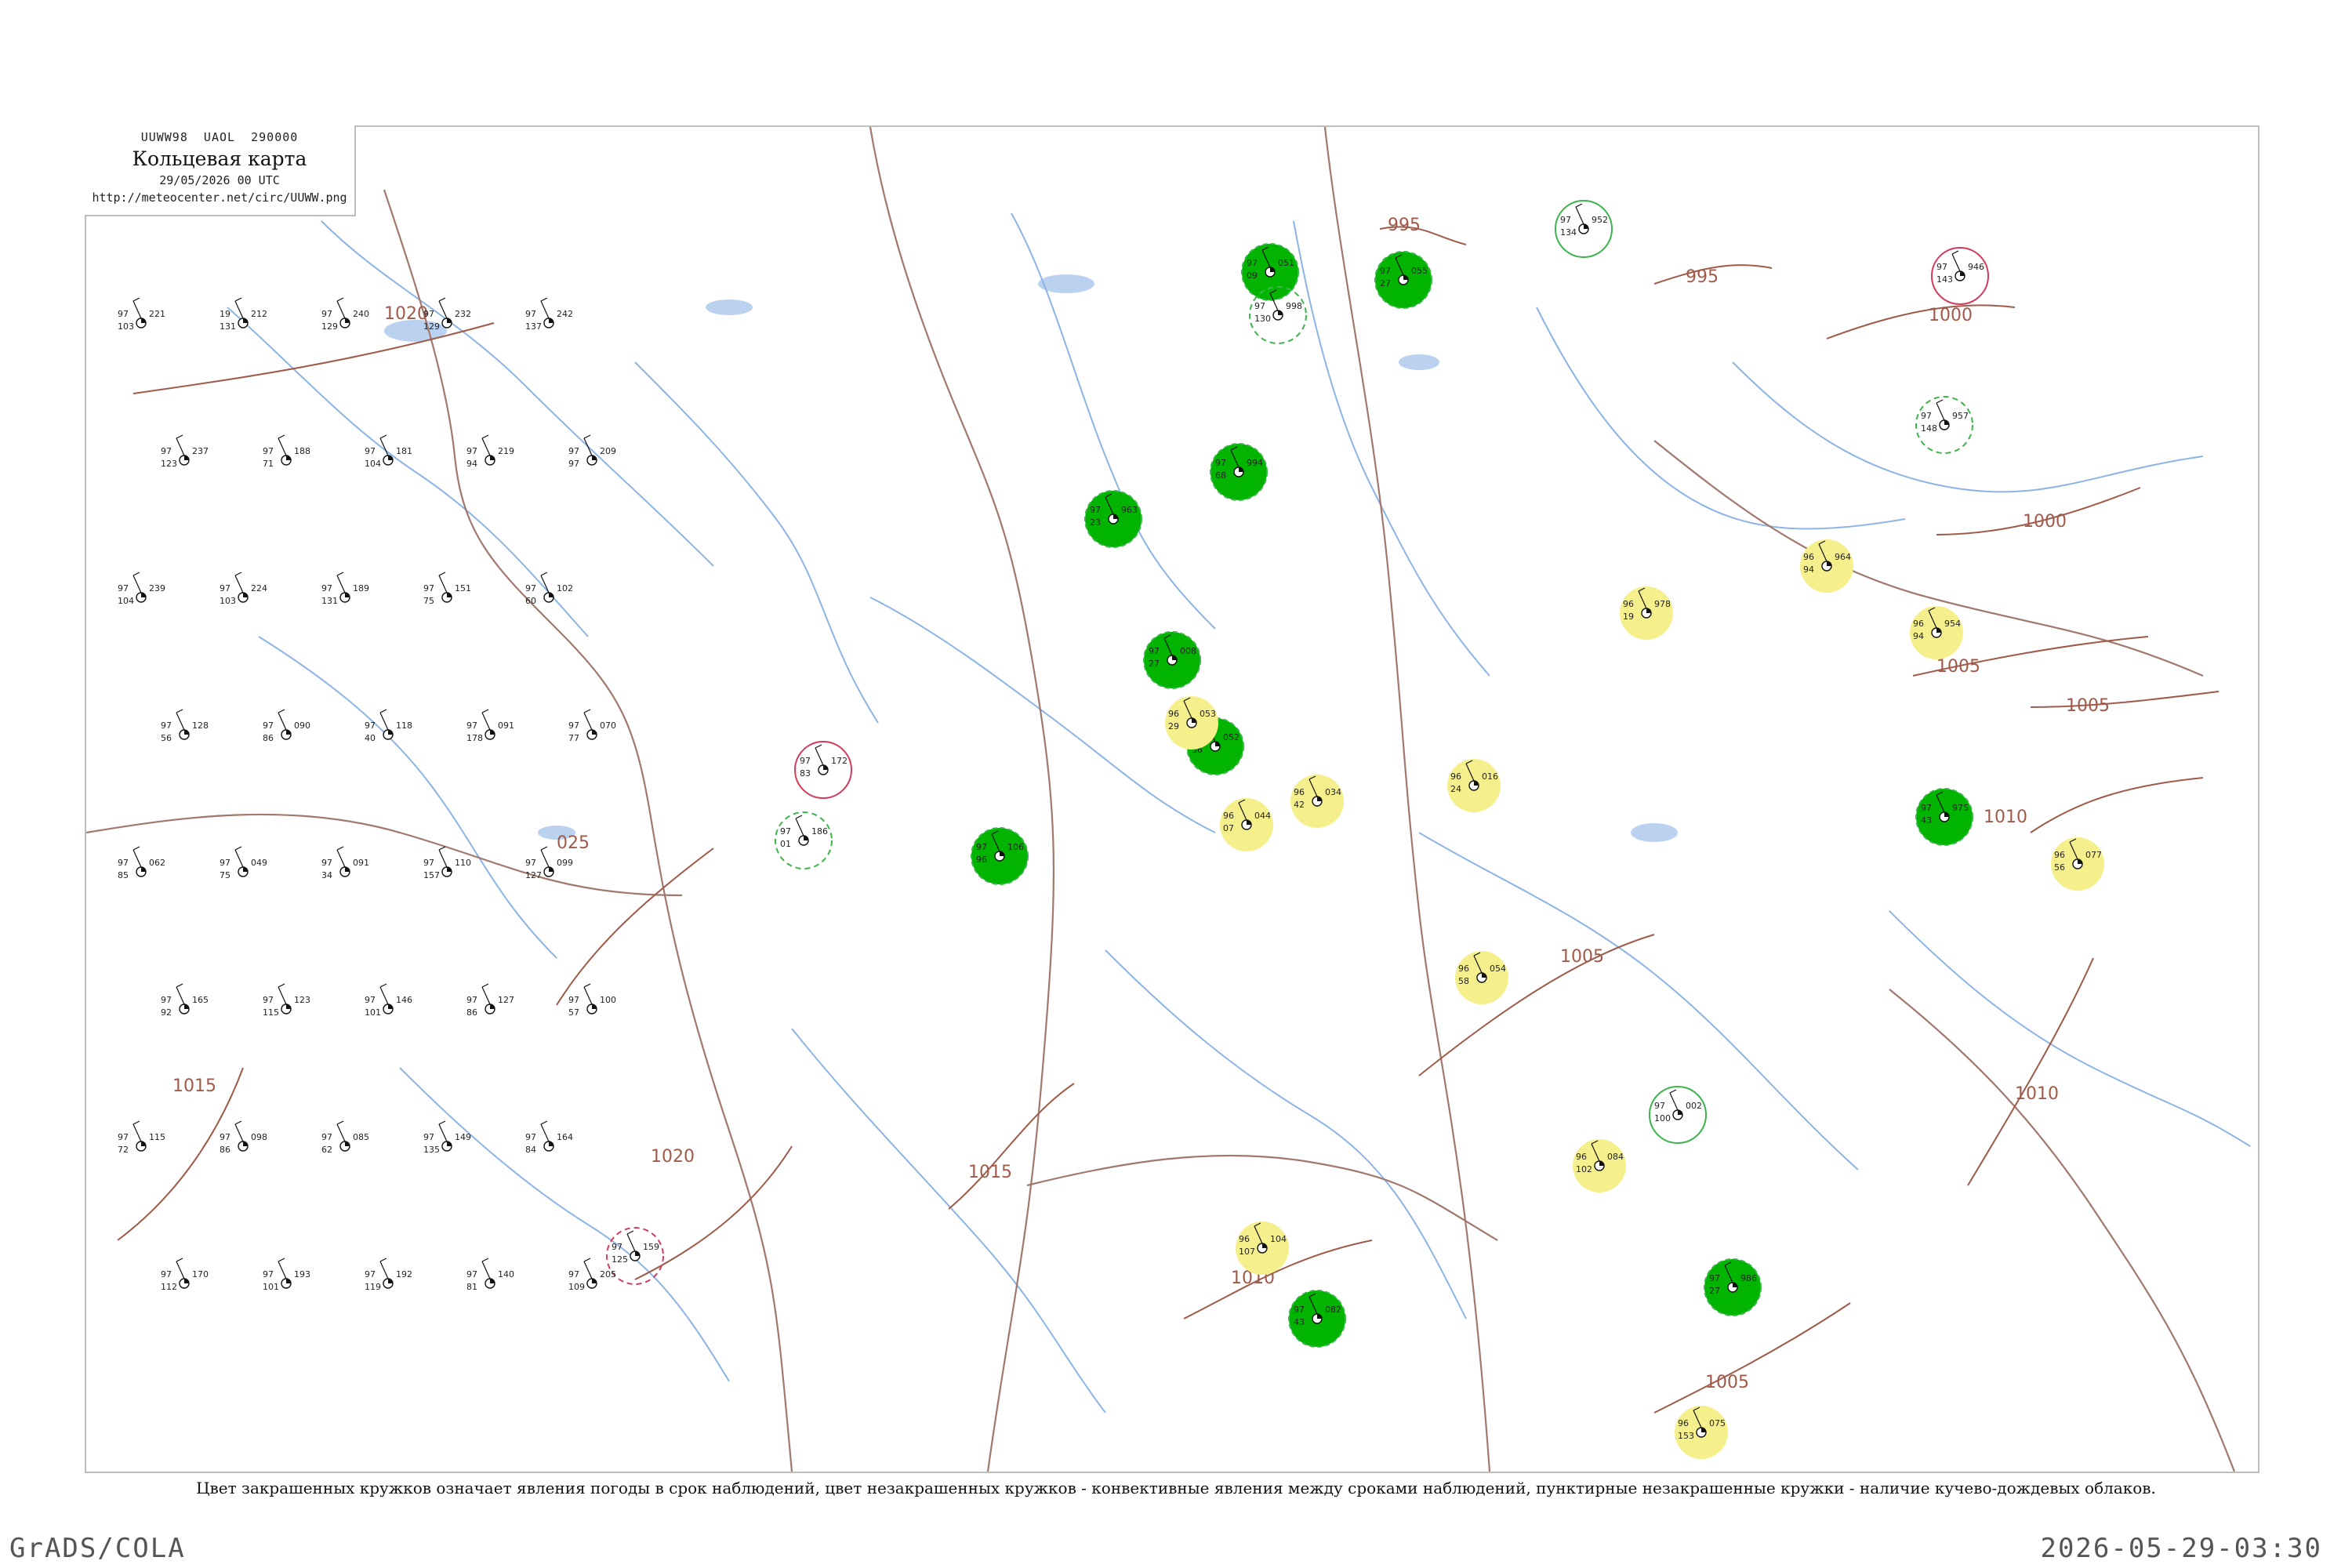  What do you see at coordinates (219, 198) in the screenshot?
I see `source-url: http://meteocenter.net/circ/UUWW.png` at bounding box center [219, 198].